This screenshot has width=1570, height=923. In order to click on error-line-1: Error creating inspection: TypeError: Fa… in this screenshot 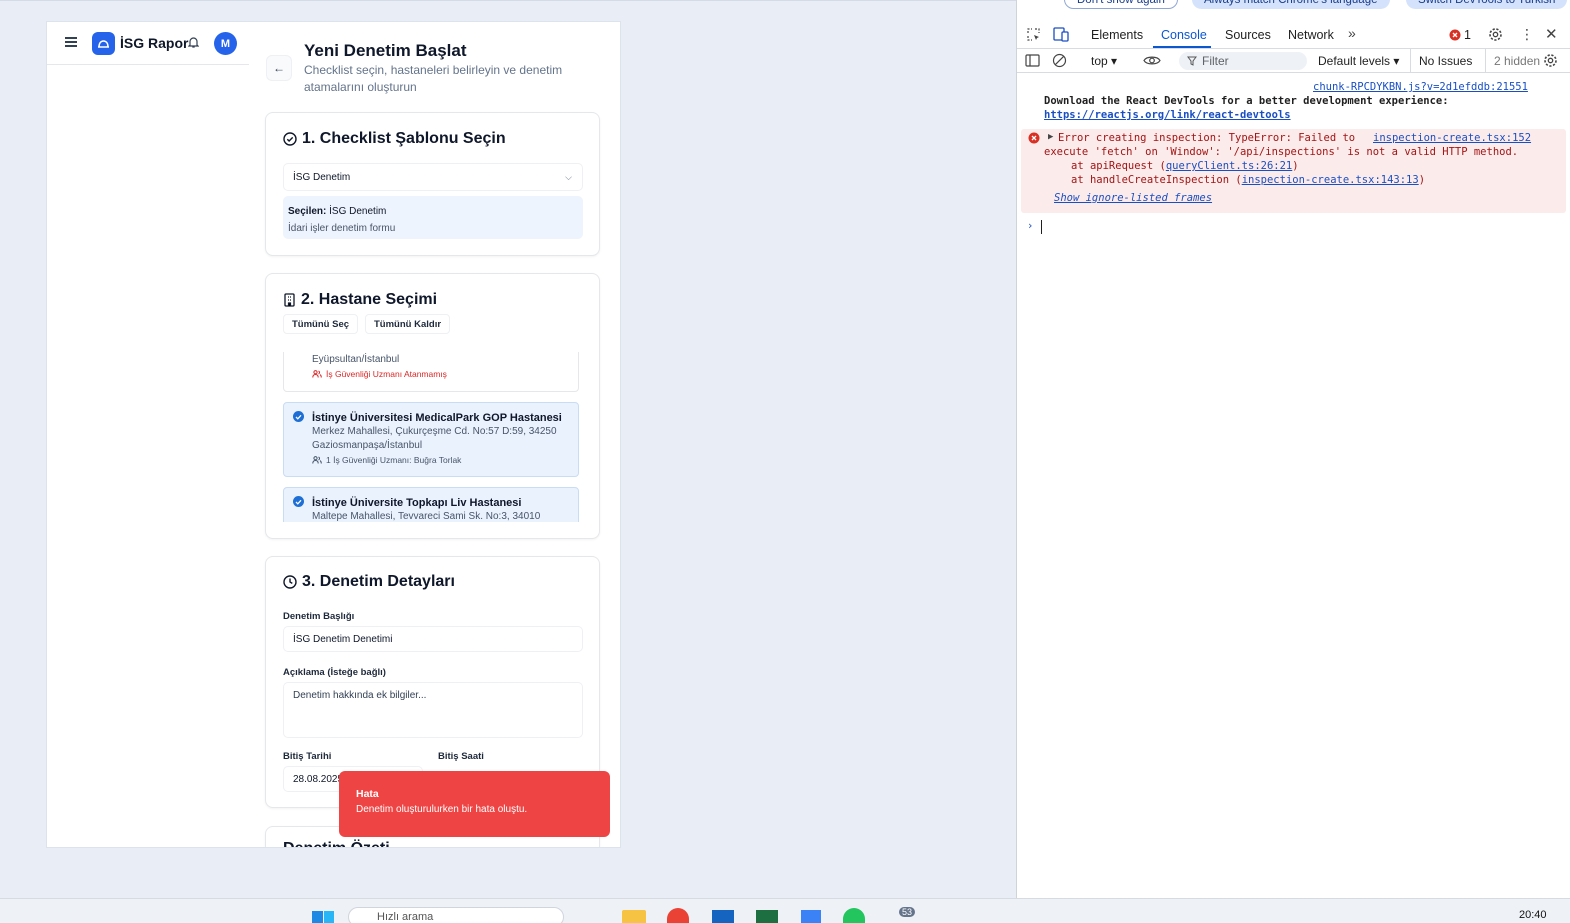, I will do `click(1207, 138)`.